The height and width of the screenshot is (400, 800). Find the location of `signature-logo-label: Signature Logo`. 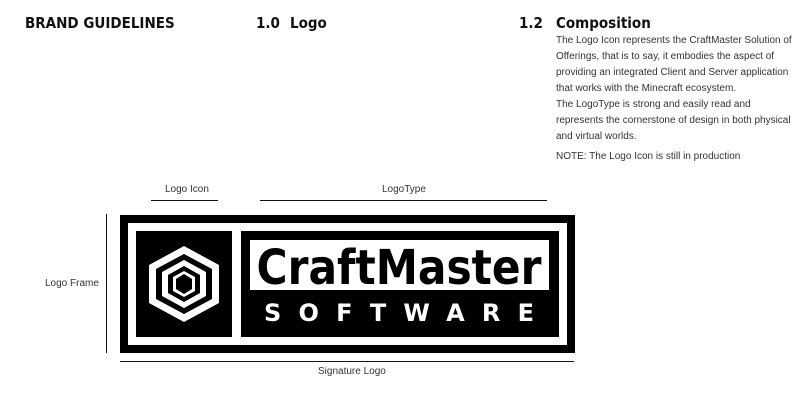

signature-logo-label: Signature Logo is located at coordinates (352, 371).